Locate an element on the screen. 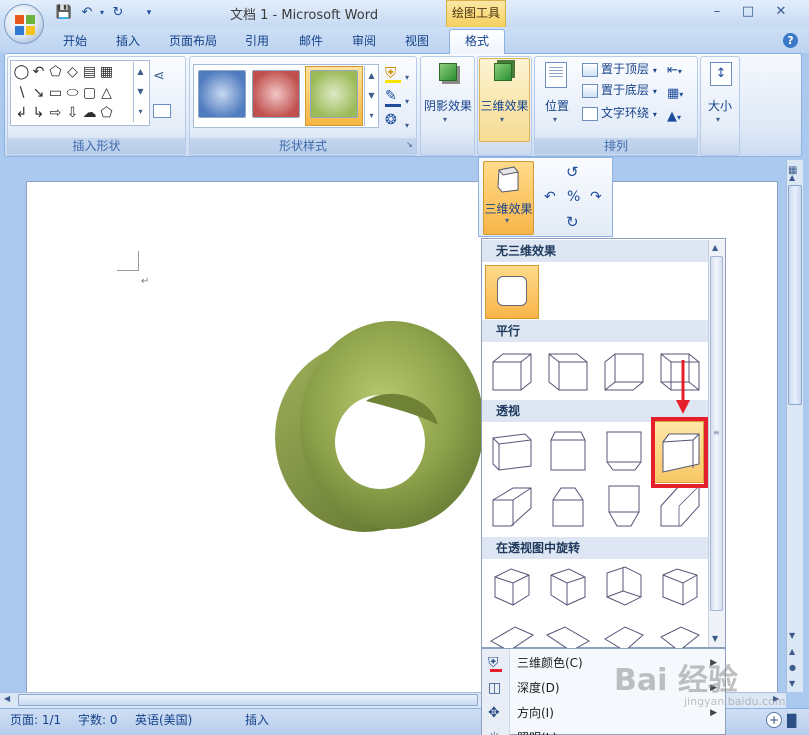 This screenshot has height=735, width=809. diamond-shape-icon: ◇ is located at coordinates (72, 72).